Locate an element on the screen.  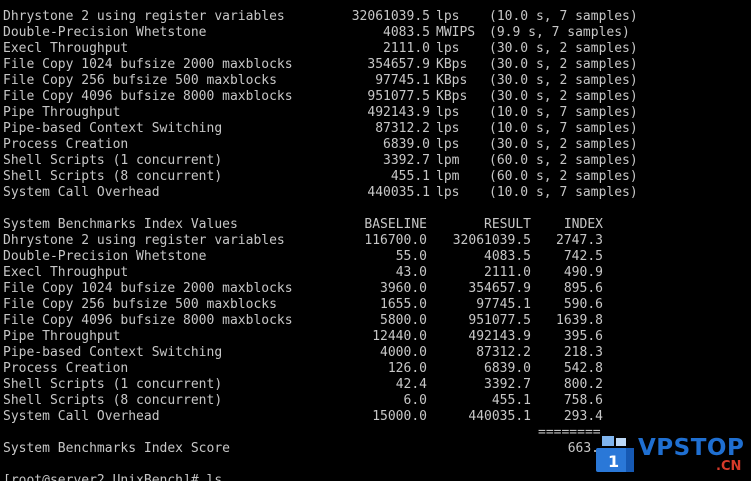
index-name: File Copy 256 bufsize 500 maxblocks is located at coordinates (140, 304).